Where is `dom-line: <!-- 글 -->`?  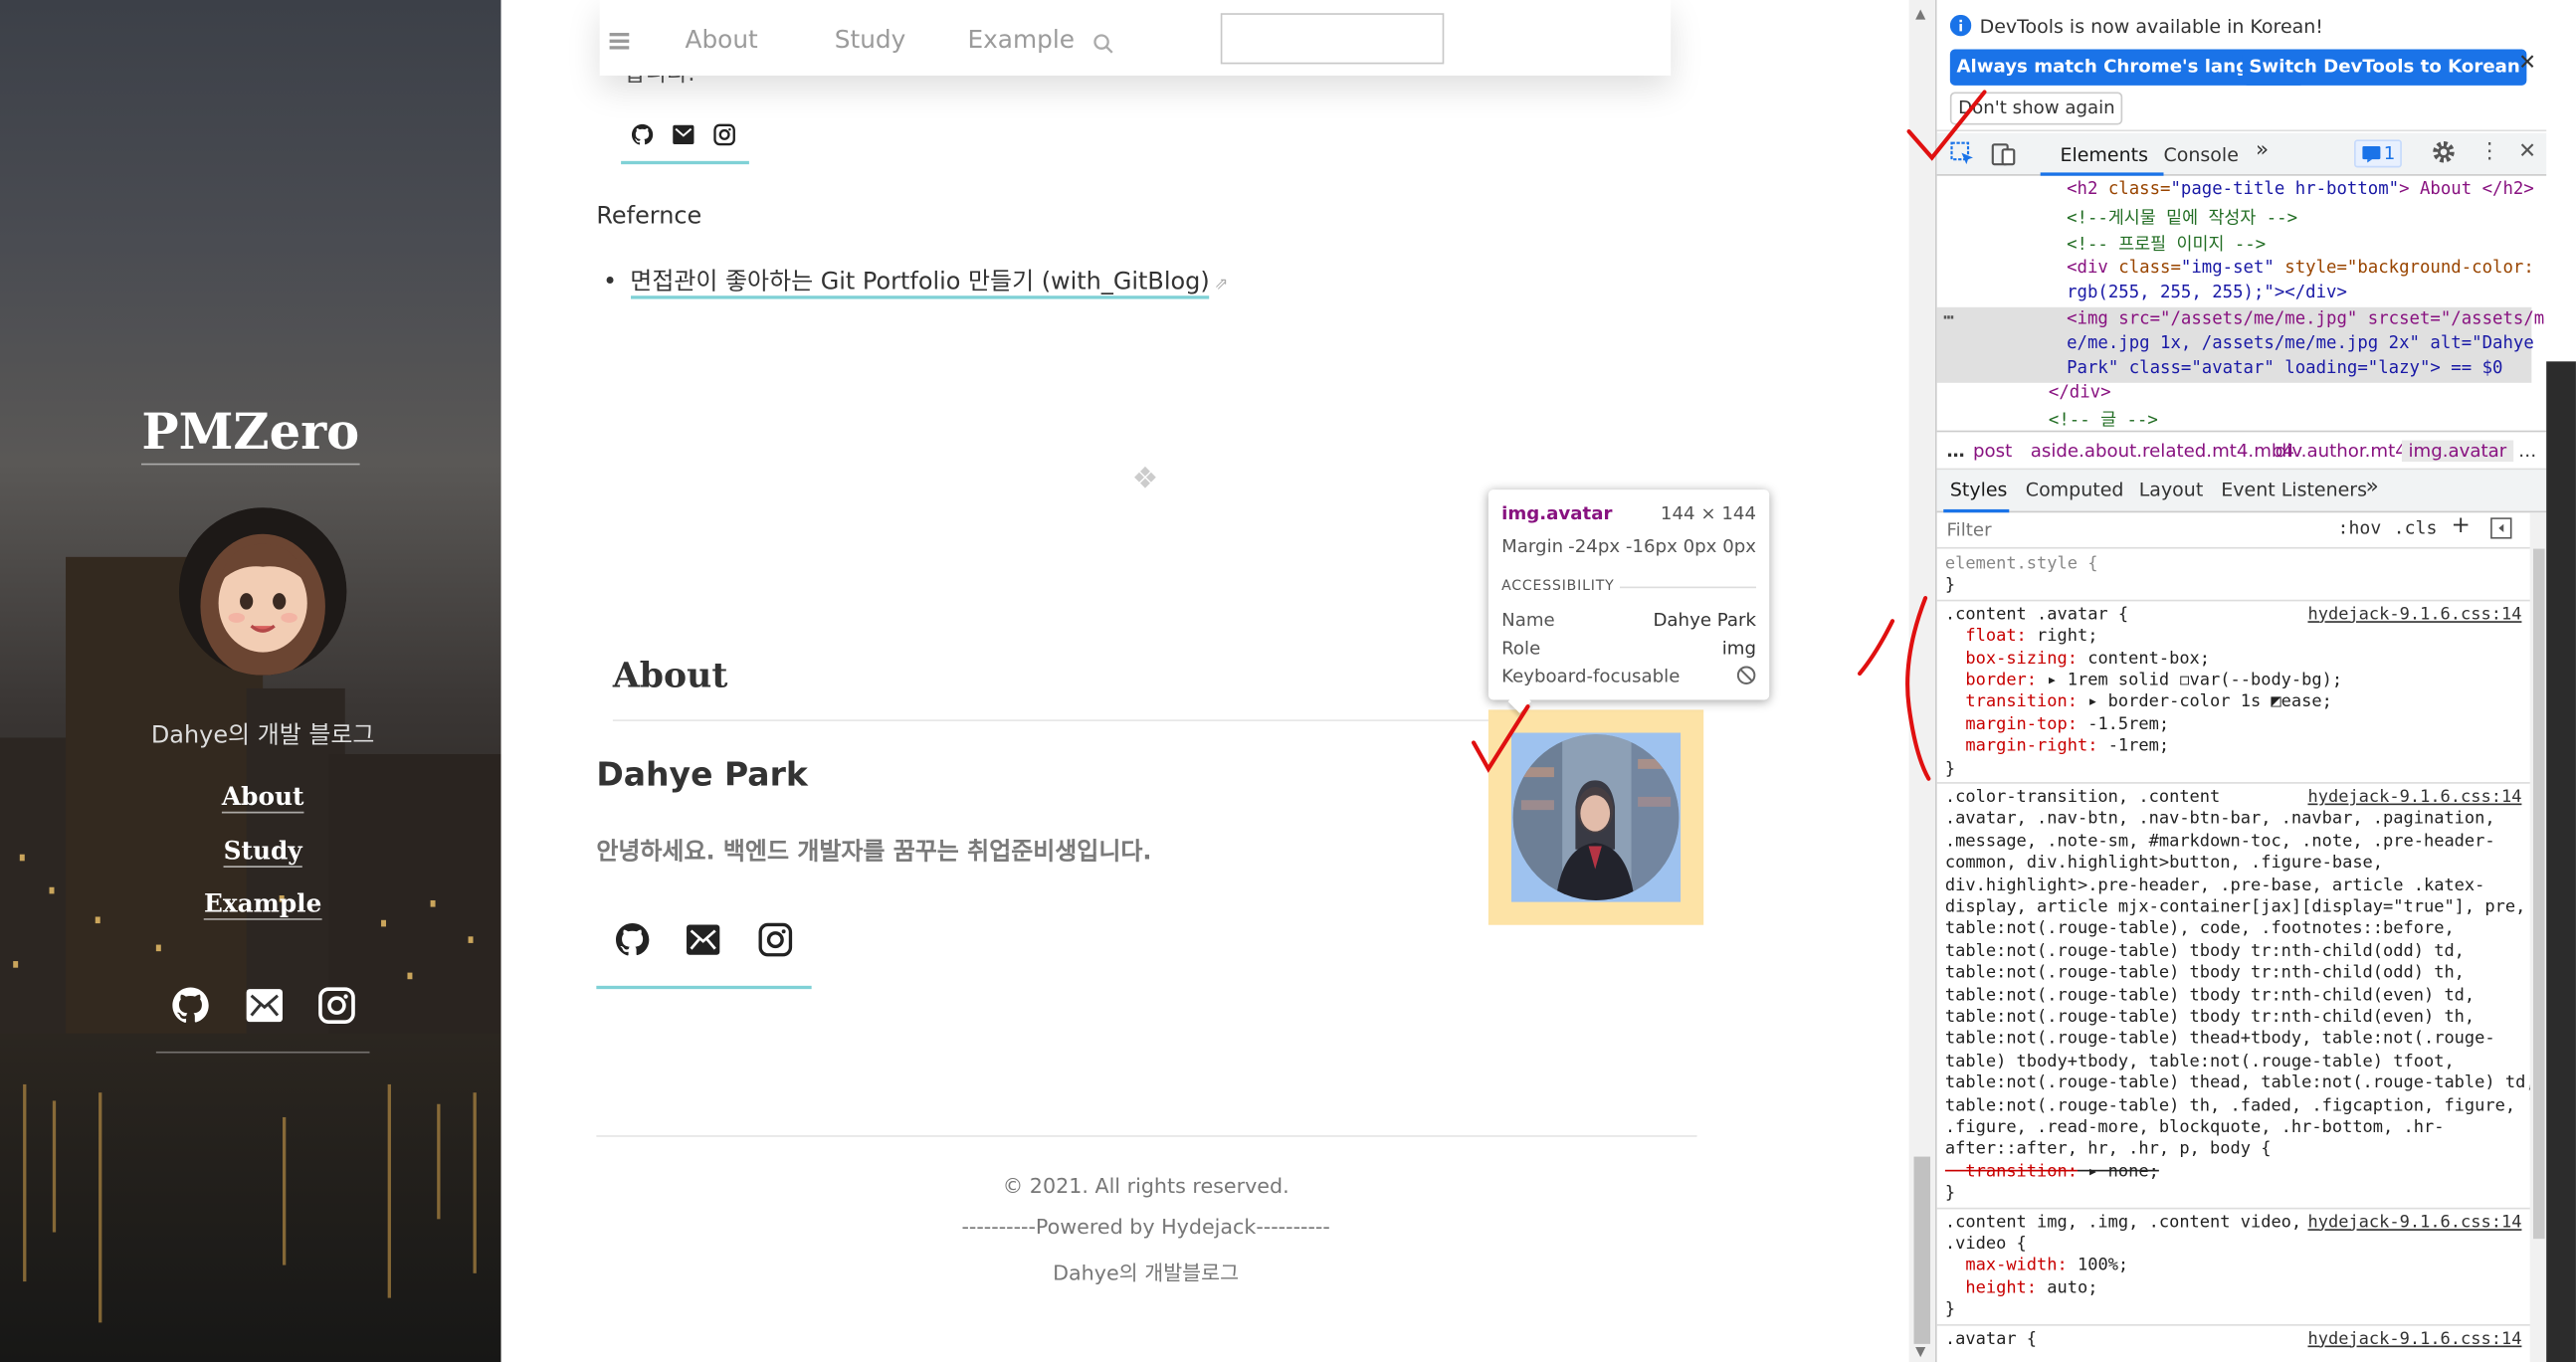
dom-line: <!-- 글 --> is located at coordinates (2103, 419).